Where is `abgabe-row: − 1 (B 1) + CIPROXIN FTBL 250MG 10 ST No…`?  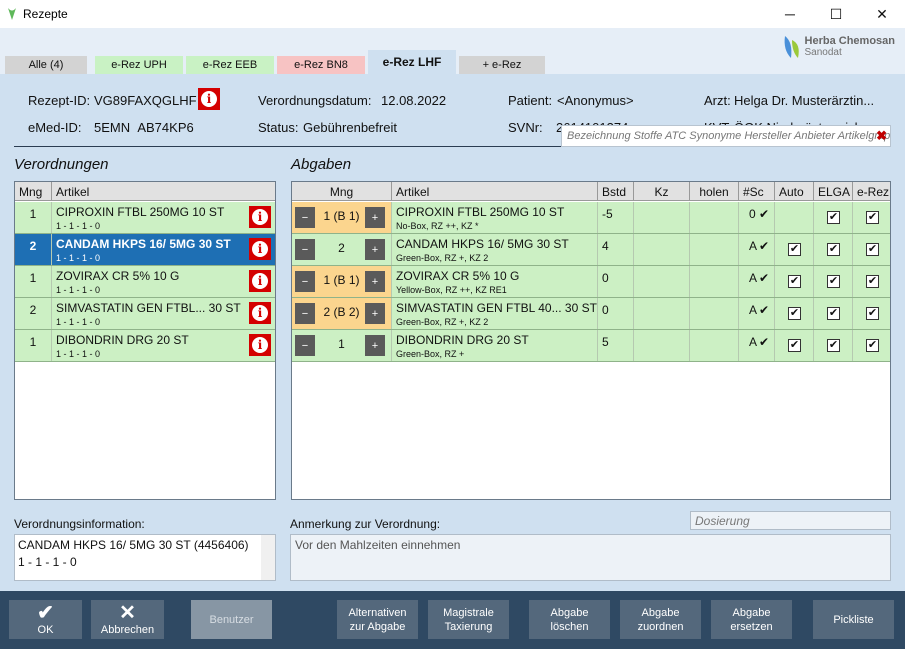 abgabe-row: − 1 (B 1) + CIPROXIN FTBL 250MG 10 ST No… is located at coordinates (591, 218).